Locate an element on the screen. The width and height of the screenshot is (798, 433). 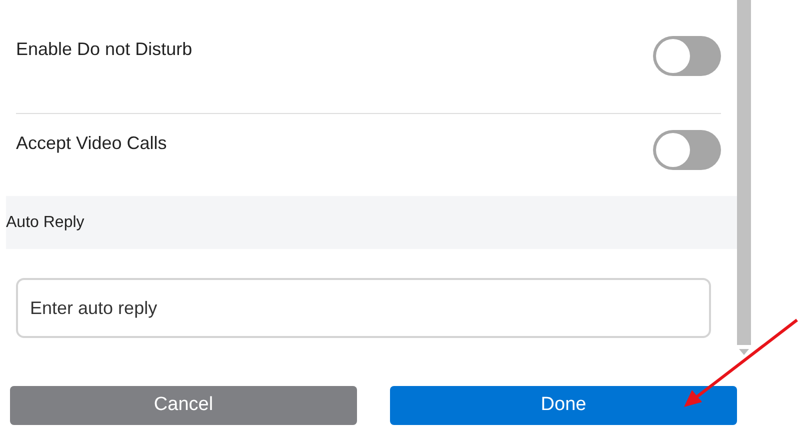
auto-reply-field: Enter auto reply is located at coordinates (363, 308).